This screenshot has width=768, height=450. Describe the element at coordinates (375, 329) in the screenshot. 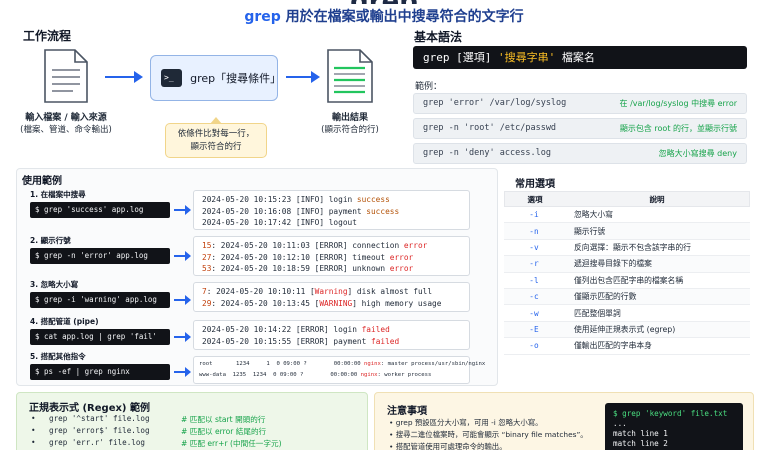

I see `output-match: failed` at that location.